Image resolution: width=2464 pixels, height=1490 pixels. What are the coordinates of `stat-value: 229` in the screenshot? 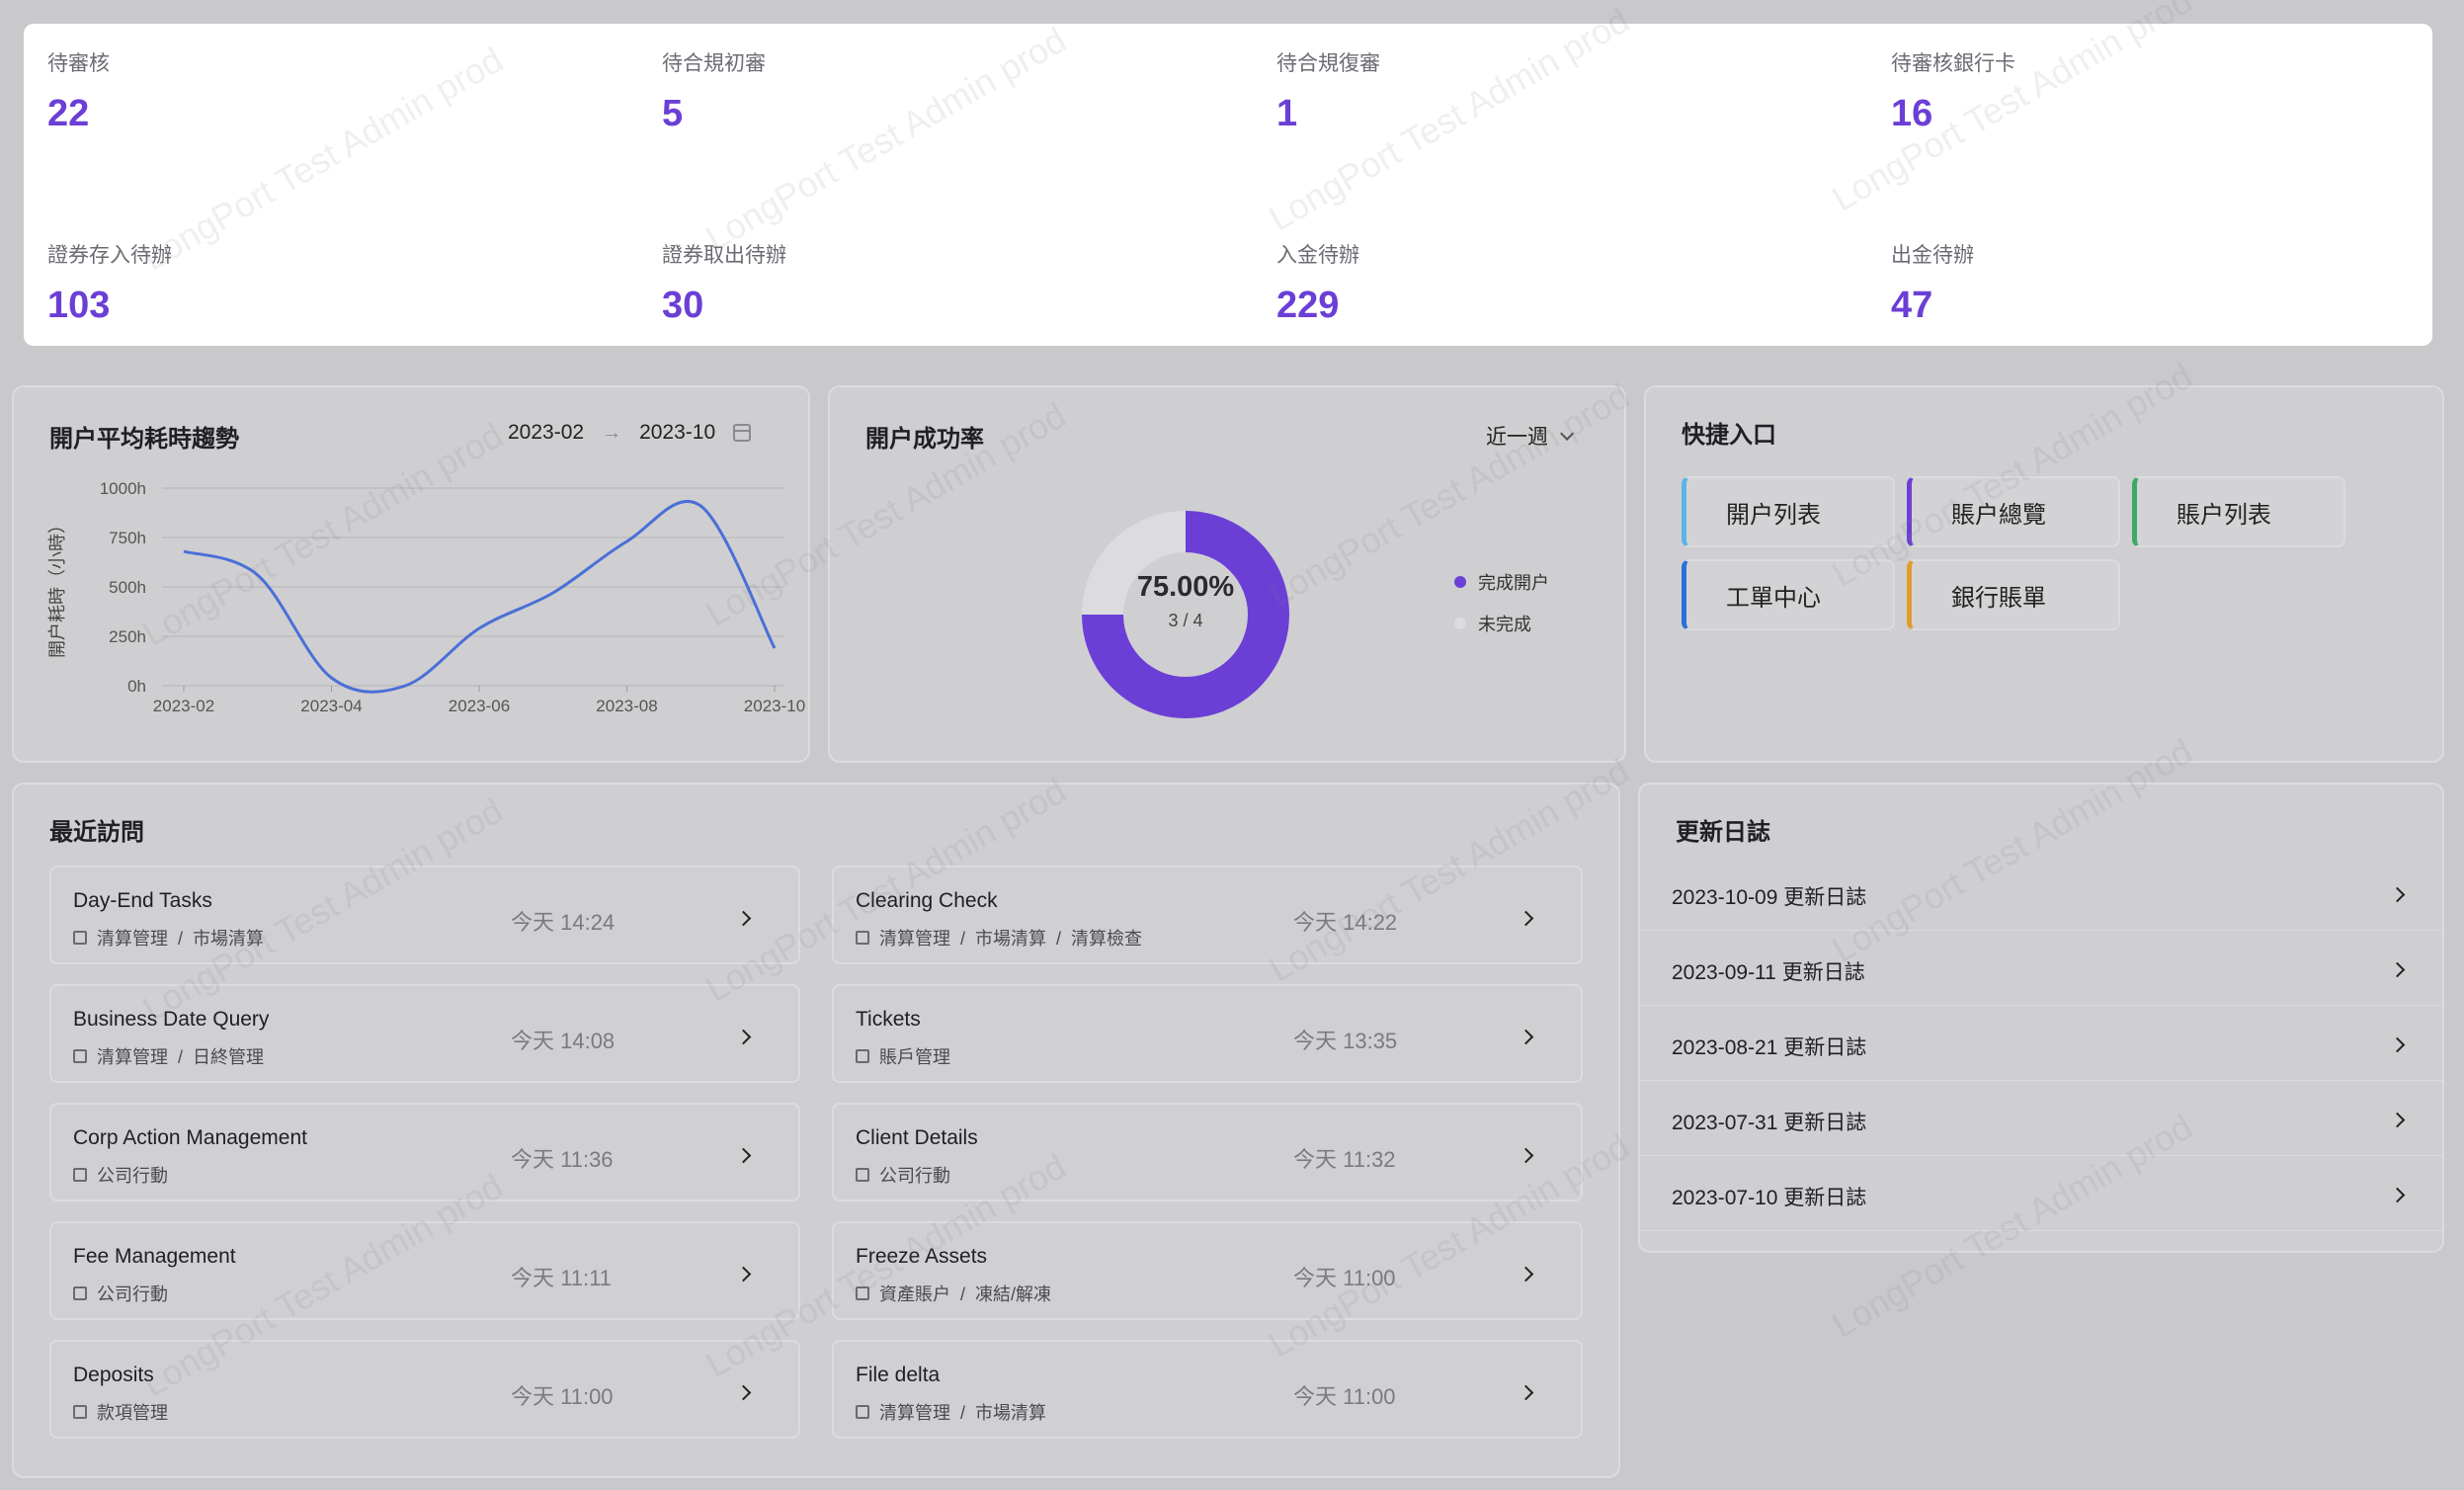 It's located at (1308, 305).